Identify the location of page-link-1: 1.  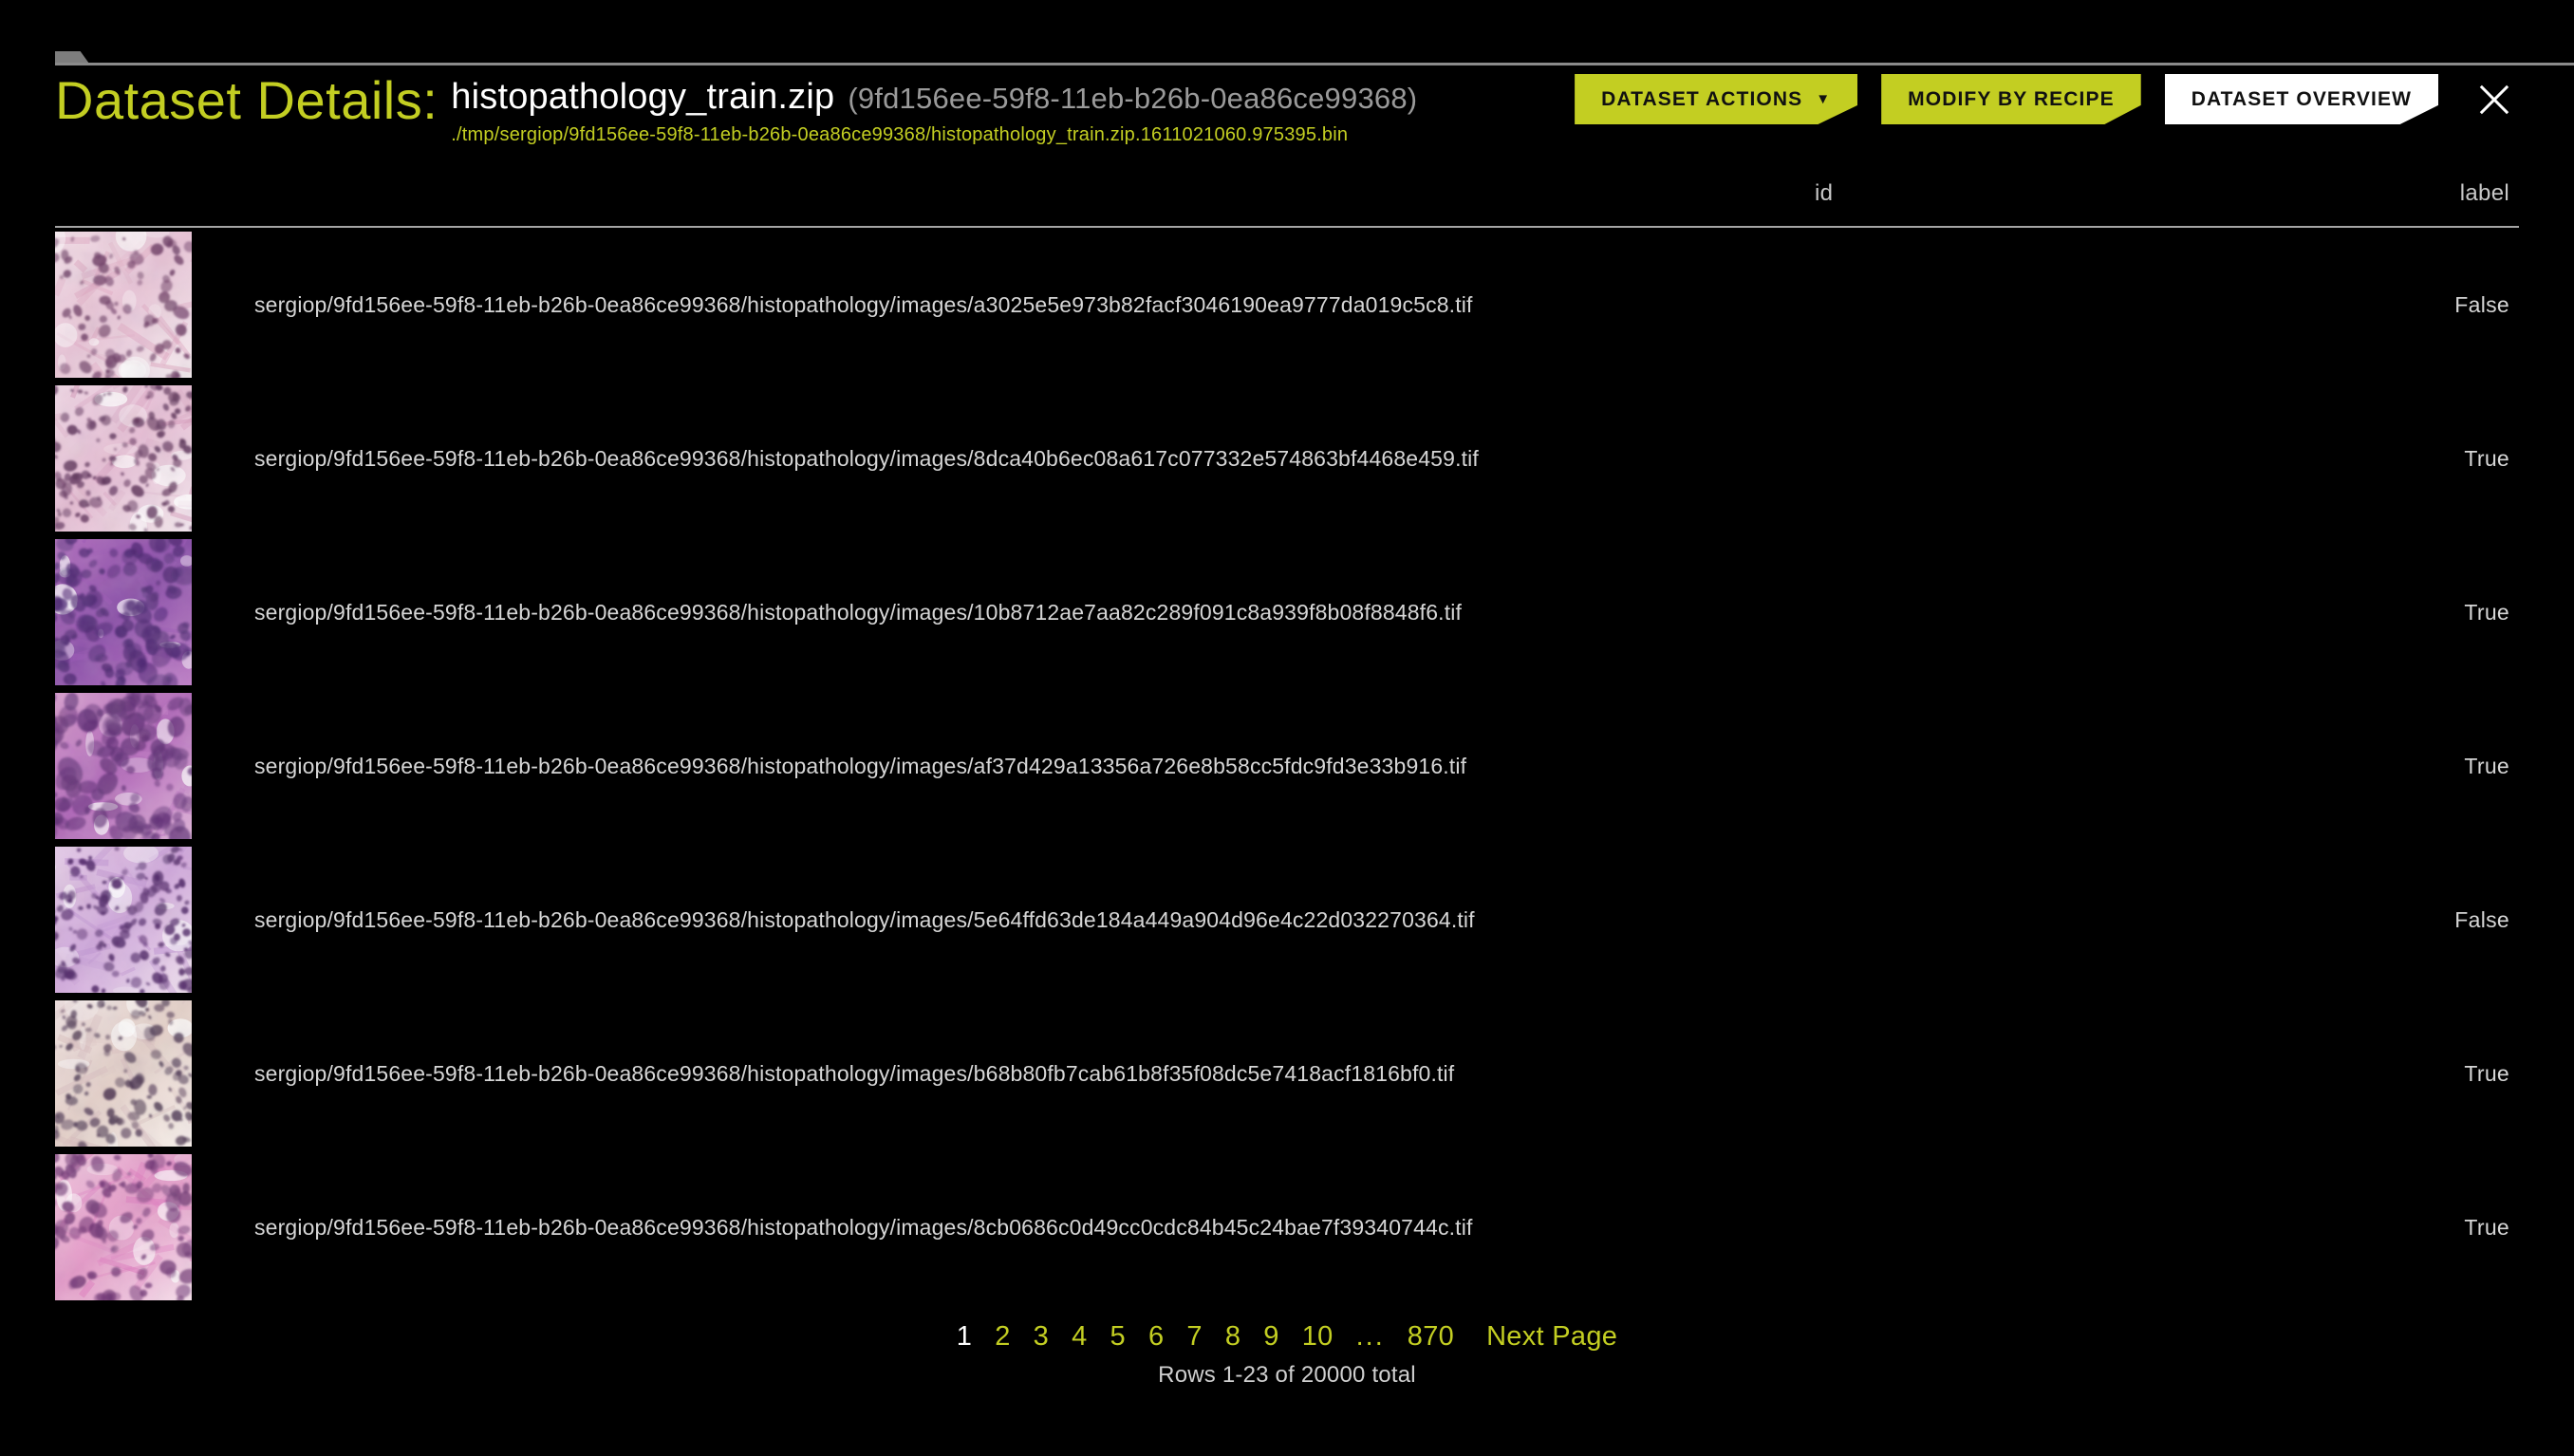
(965, 1336).